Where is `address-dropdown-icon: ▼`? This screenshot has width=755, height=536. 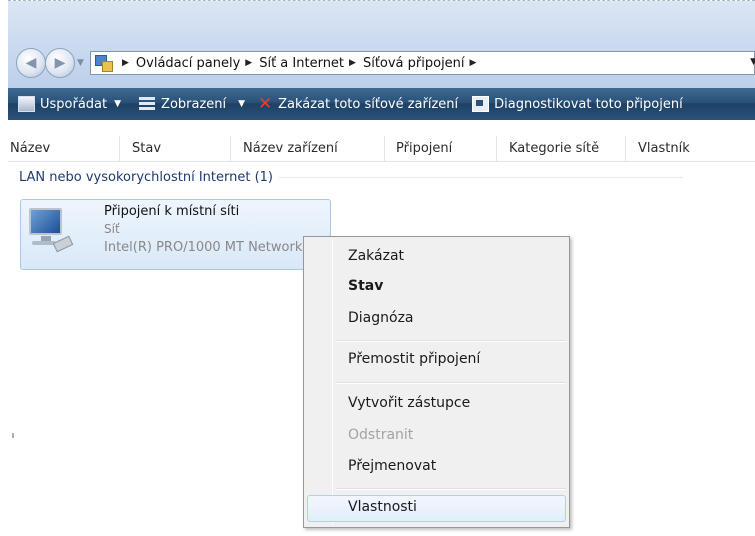 address-dropdown-icon: ▼ is located at coordinates (752, 62).